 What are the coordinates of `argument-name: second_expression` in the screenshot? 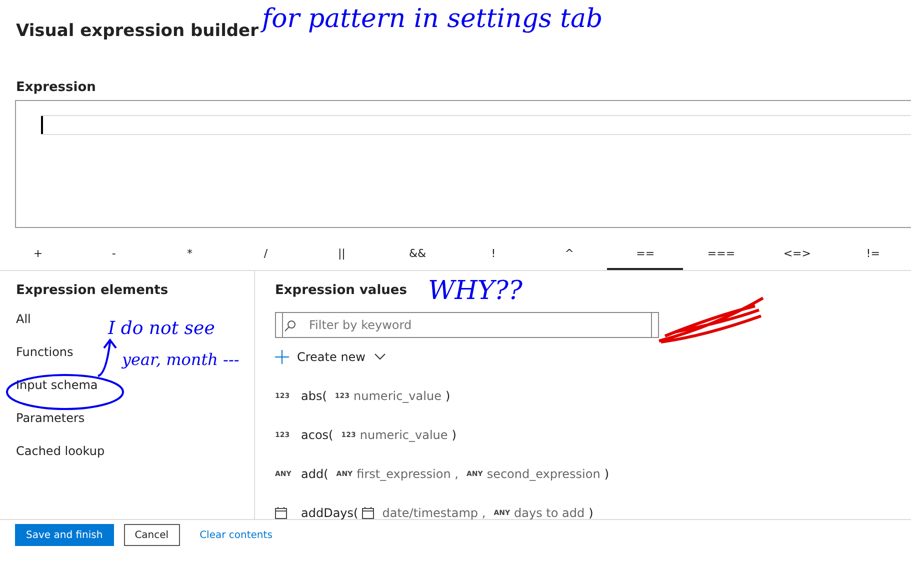 It's located at (543, 473).